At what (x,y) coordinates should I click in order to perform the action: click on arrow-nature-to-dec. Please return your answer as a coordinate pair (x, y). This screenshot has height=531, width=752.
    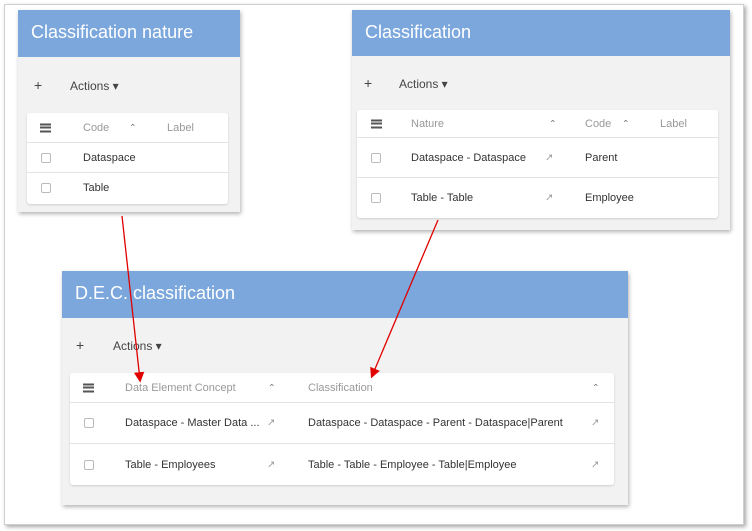
    Looking at the image, I should click on (133, 299).